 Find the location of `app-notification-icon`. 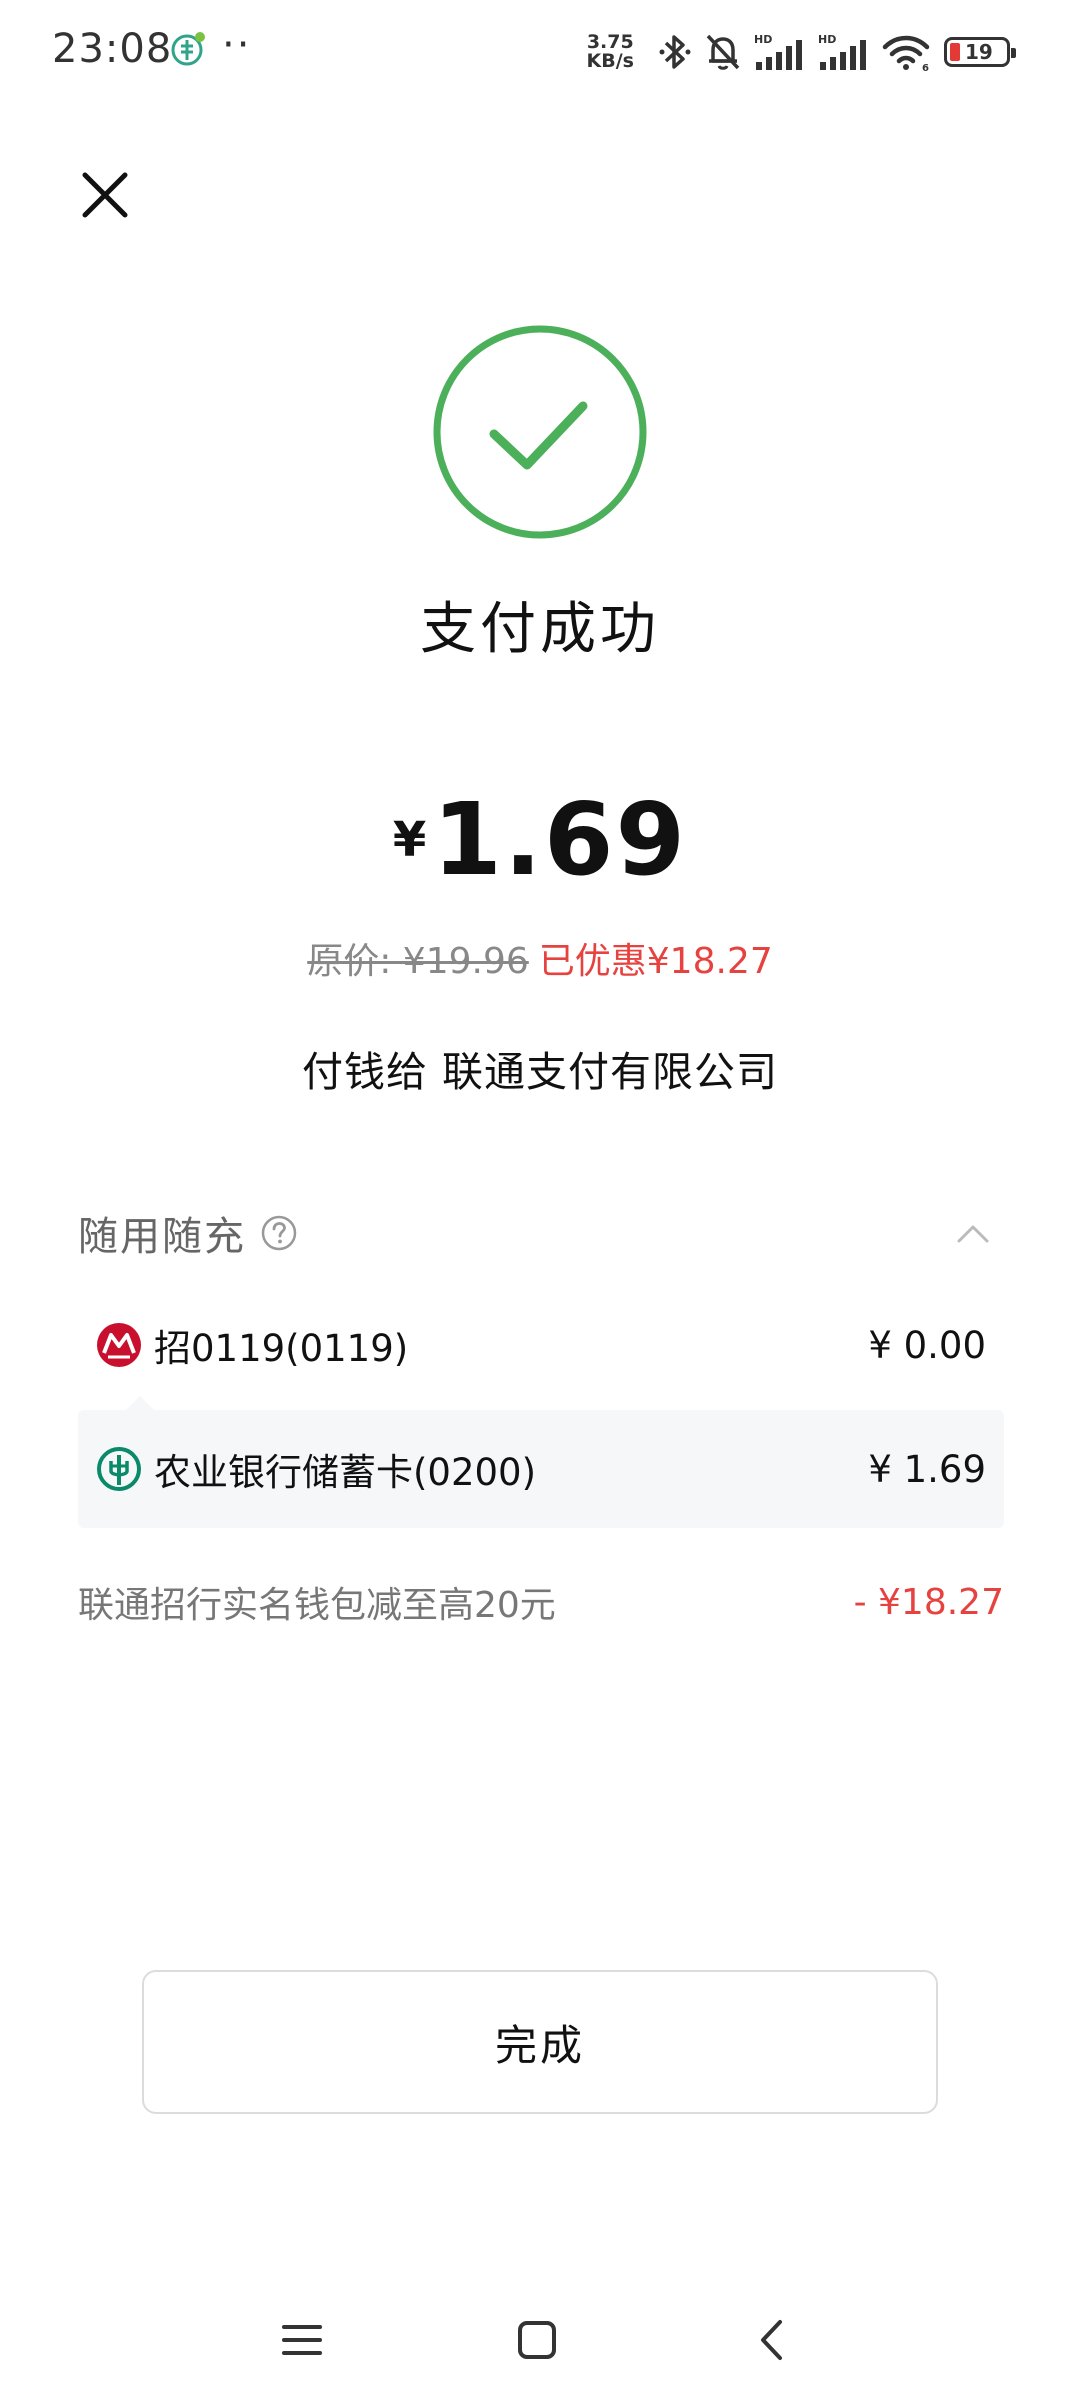

app-notification-icon is located at coordinates (189, 49).